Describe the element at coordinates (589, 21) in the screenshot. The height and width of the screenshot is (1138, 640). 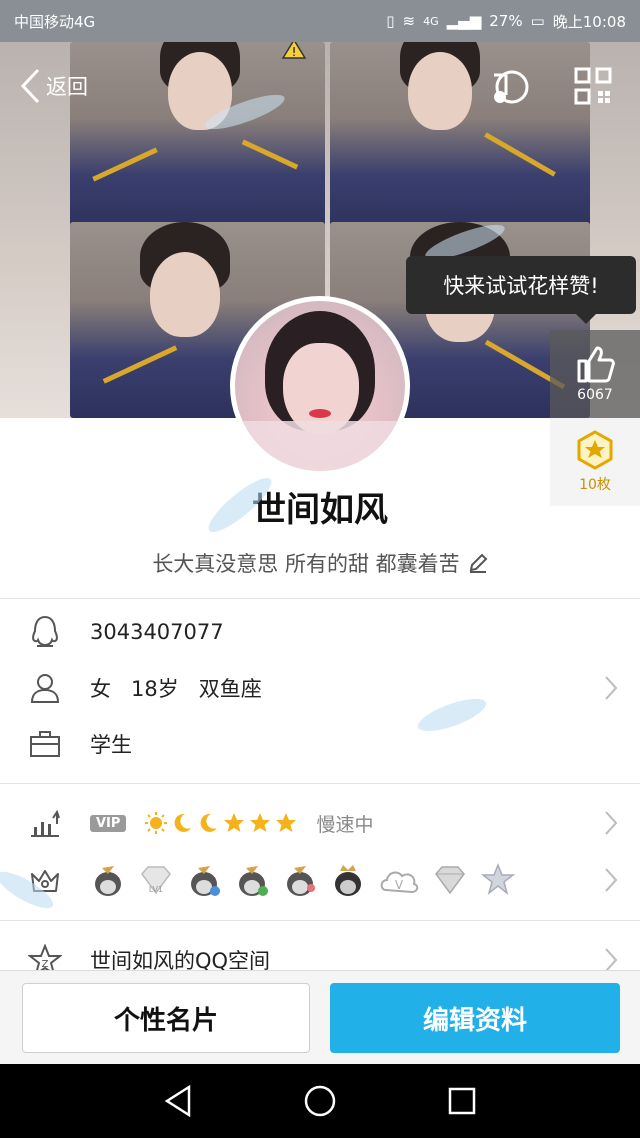
I see `clock-label: 晚上10:08` at that location.